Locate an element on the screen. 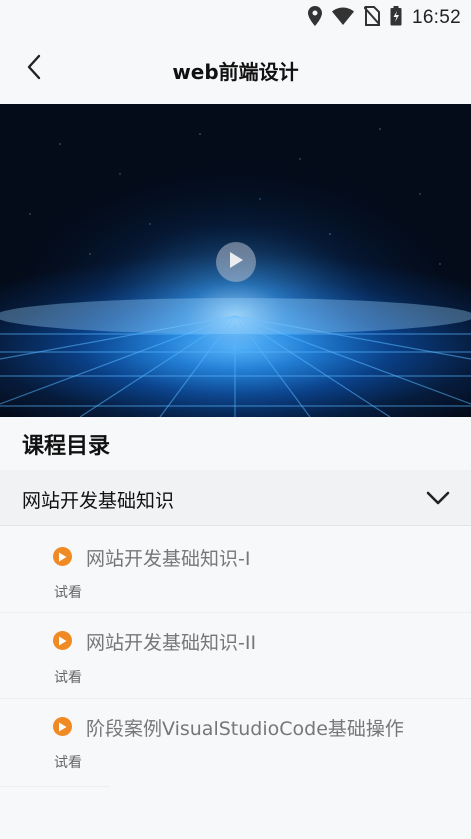  lesson-item: 网站开发基础知识-I 试看 is located at coordinates (235, 570).